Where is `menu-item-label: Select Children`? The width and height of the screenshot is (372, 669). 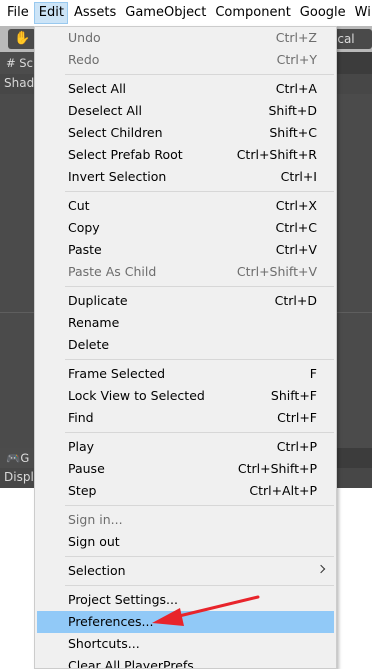
menu-item-label: Select Children is located at coordinates (115, 132).